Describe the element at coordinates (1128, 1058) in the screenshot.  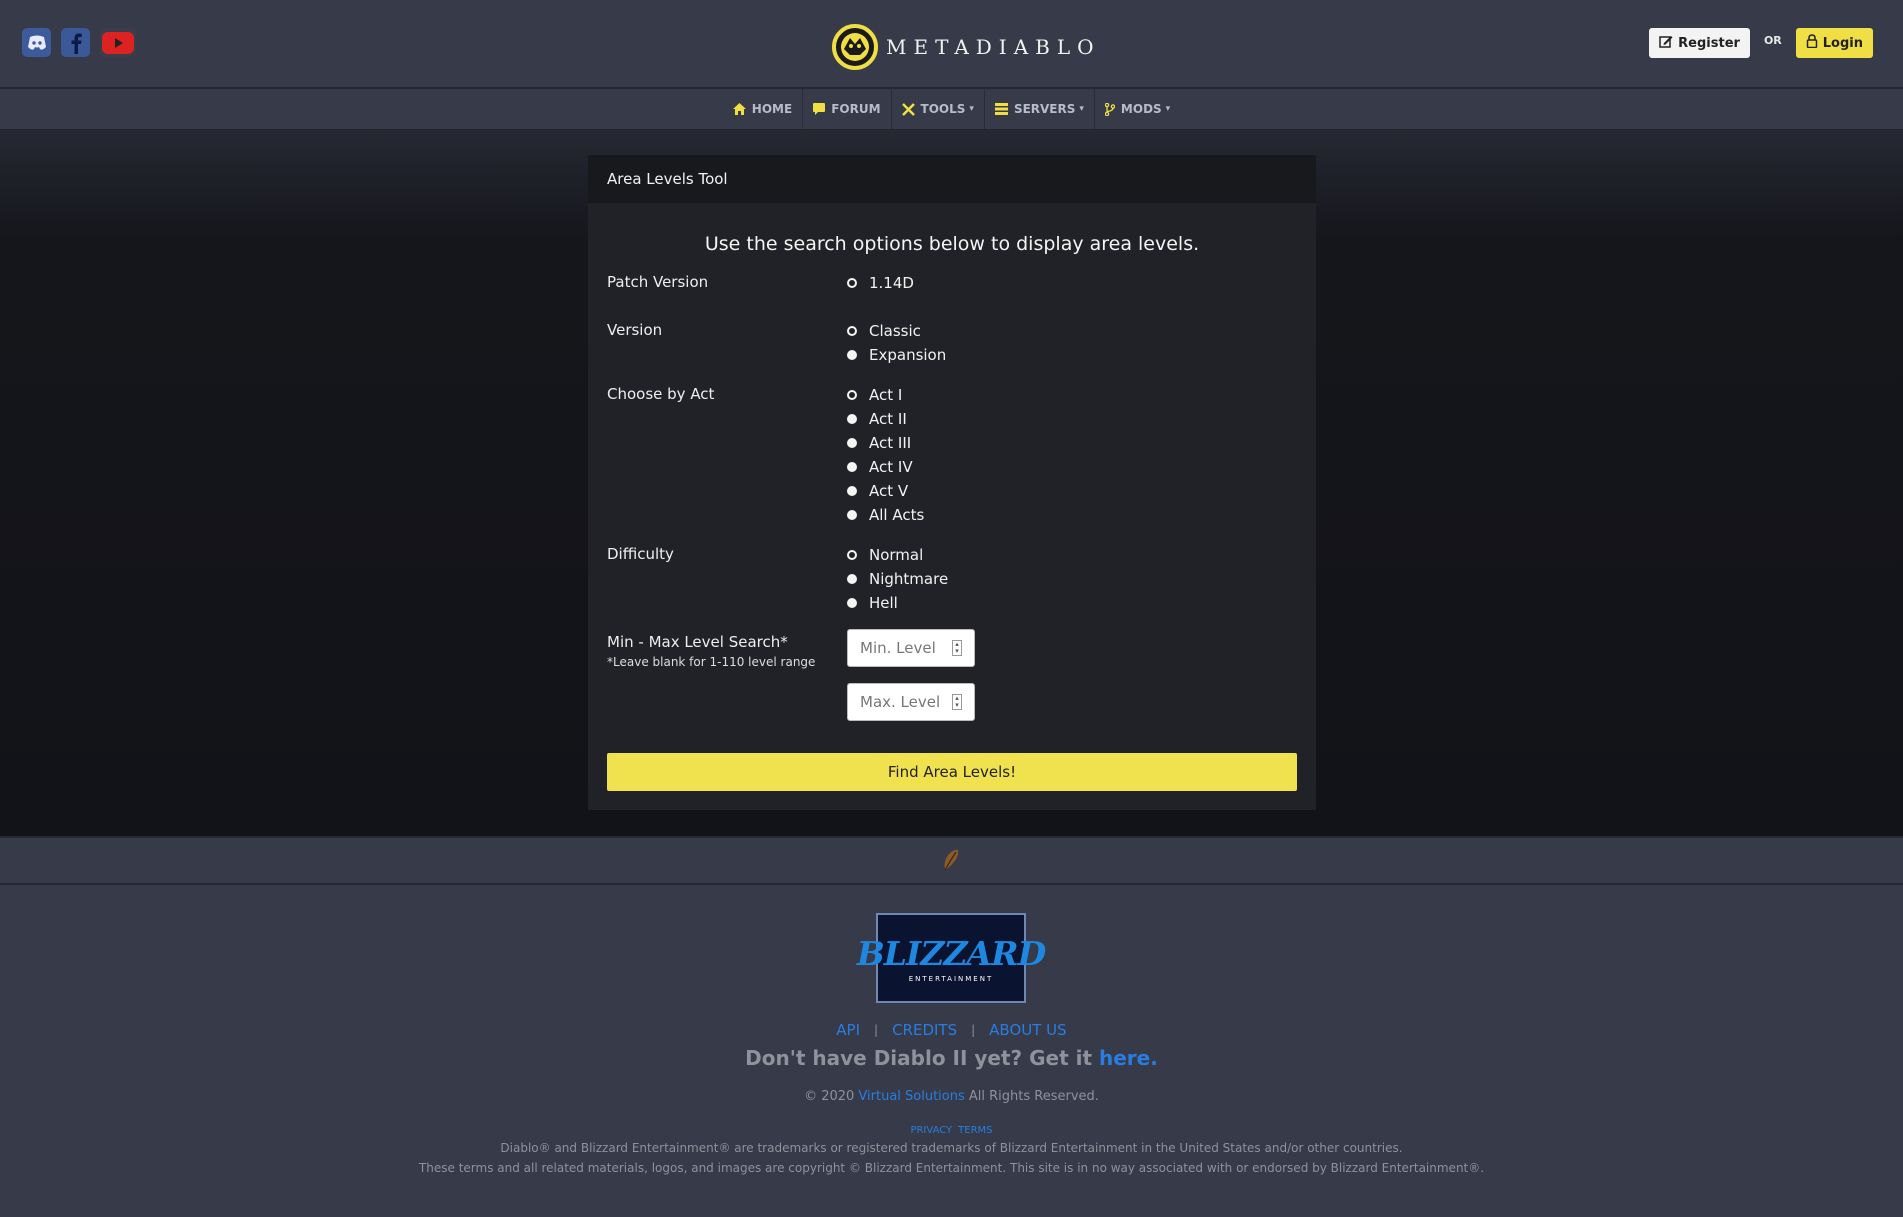
I see `promo-link: here.` at that location.